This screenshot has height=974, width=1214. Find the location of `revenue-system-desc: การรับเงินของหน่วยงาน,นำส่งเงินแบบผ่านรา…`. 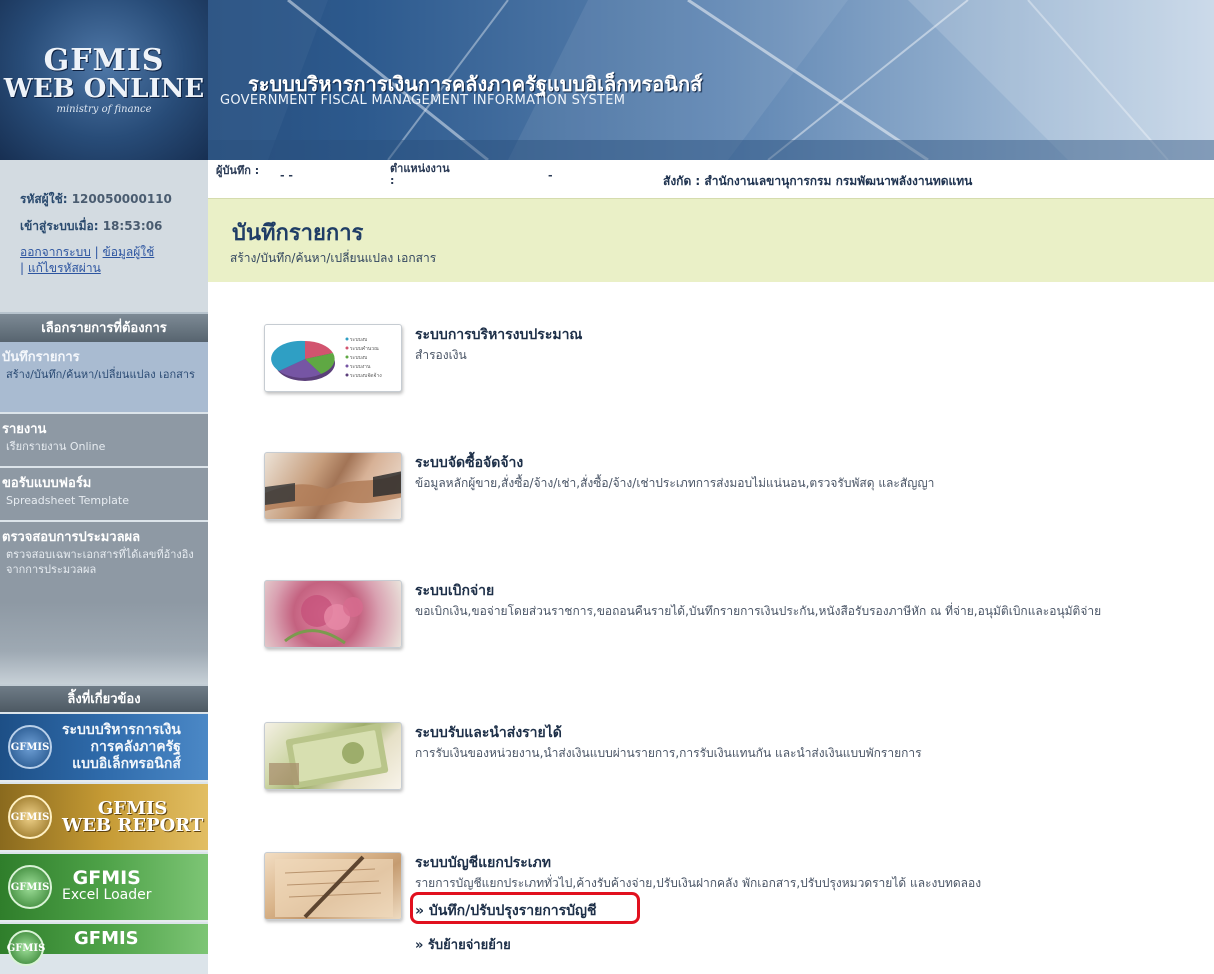

revenue-system-desc: การรับเงินของหน่วยงาน,นำส่งเงินแบบผ่านรา… is located at coordinates (810, 753).